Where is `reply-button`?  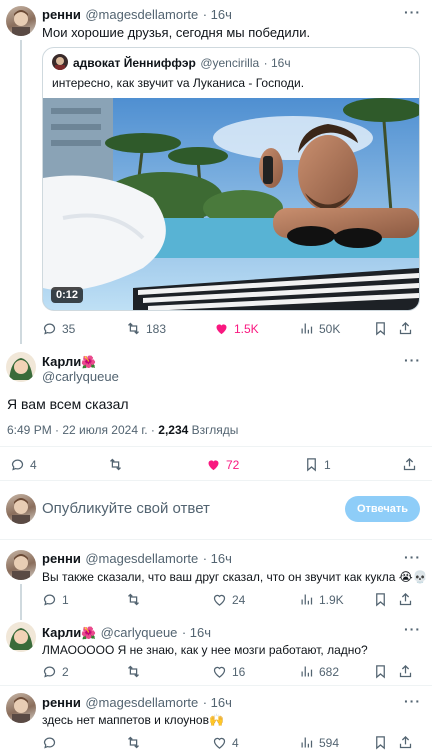 reply-button is located at coordinates (49, 742).